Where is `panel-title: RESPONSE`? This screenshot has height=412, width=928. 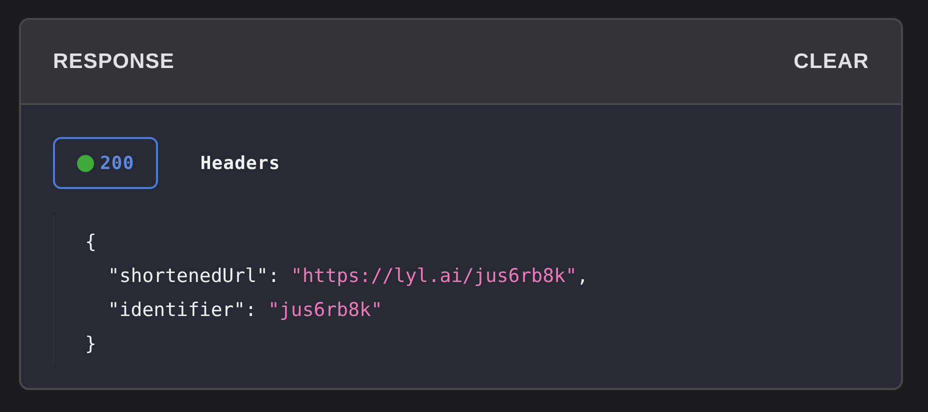
panel-title: RESPONSE is located at coordinates (113, 62).